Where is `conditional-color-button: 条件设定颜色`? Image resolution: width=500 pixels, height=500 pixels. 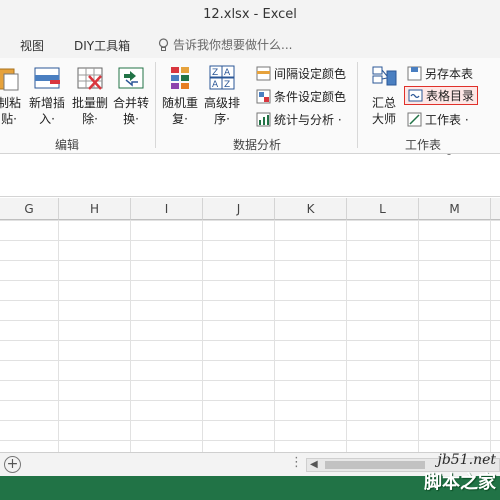 conditional-color-button: 条件设定颜色 is located at coordinates (301, 96).